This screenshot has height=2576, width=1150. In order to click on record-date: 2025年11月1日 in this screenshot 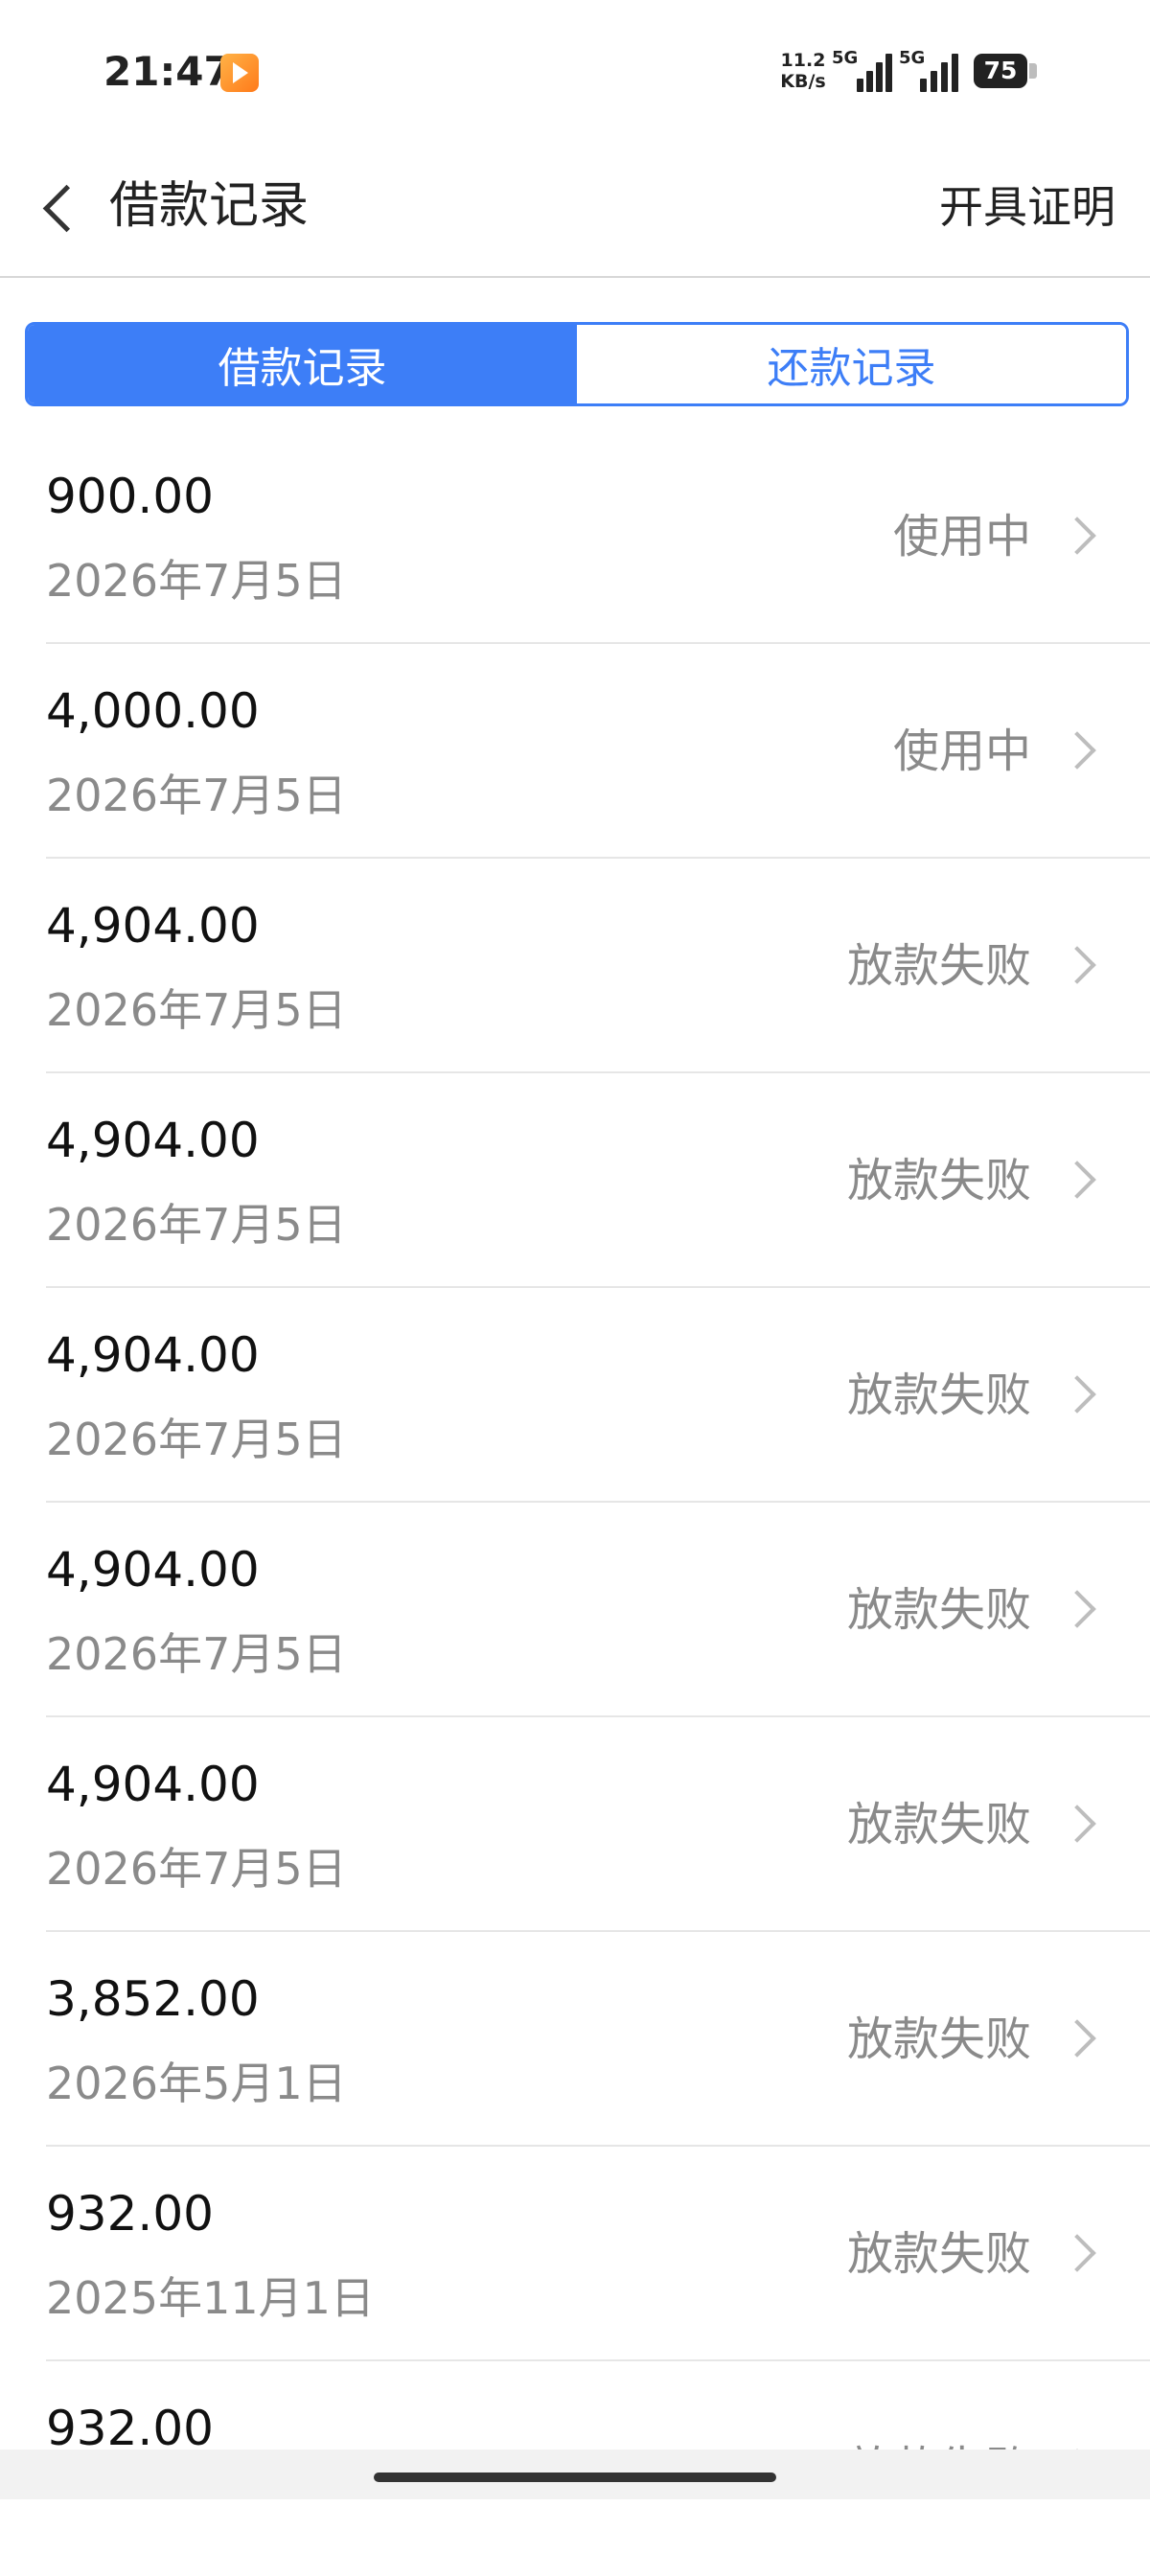, I will do `click(210, 2298)`.